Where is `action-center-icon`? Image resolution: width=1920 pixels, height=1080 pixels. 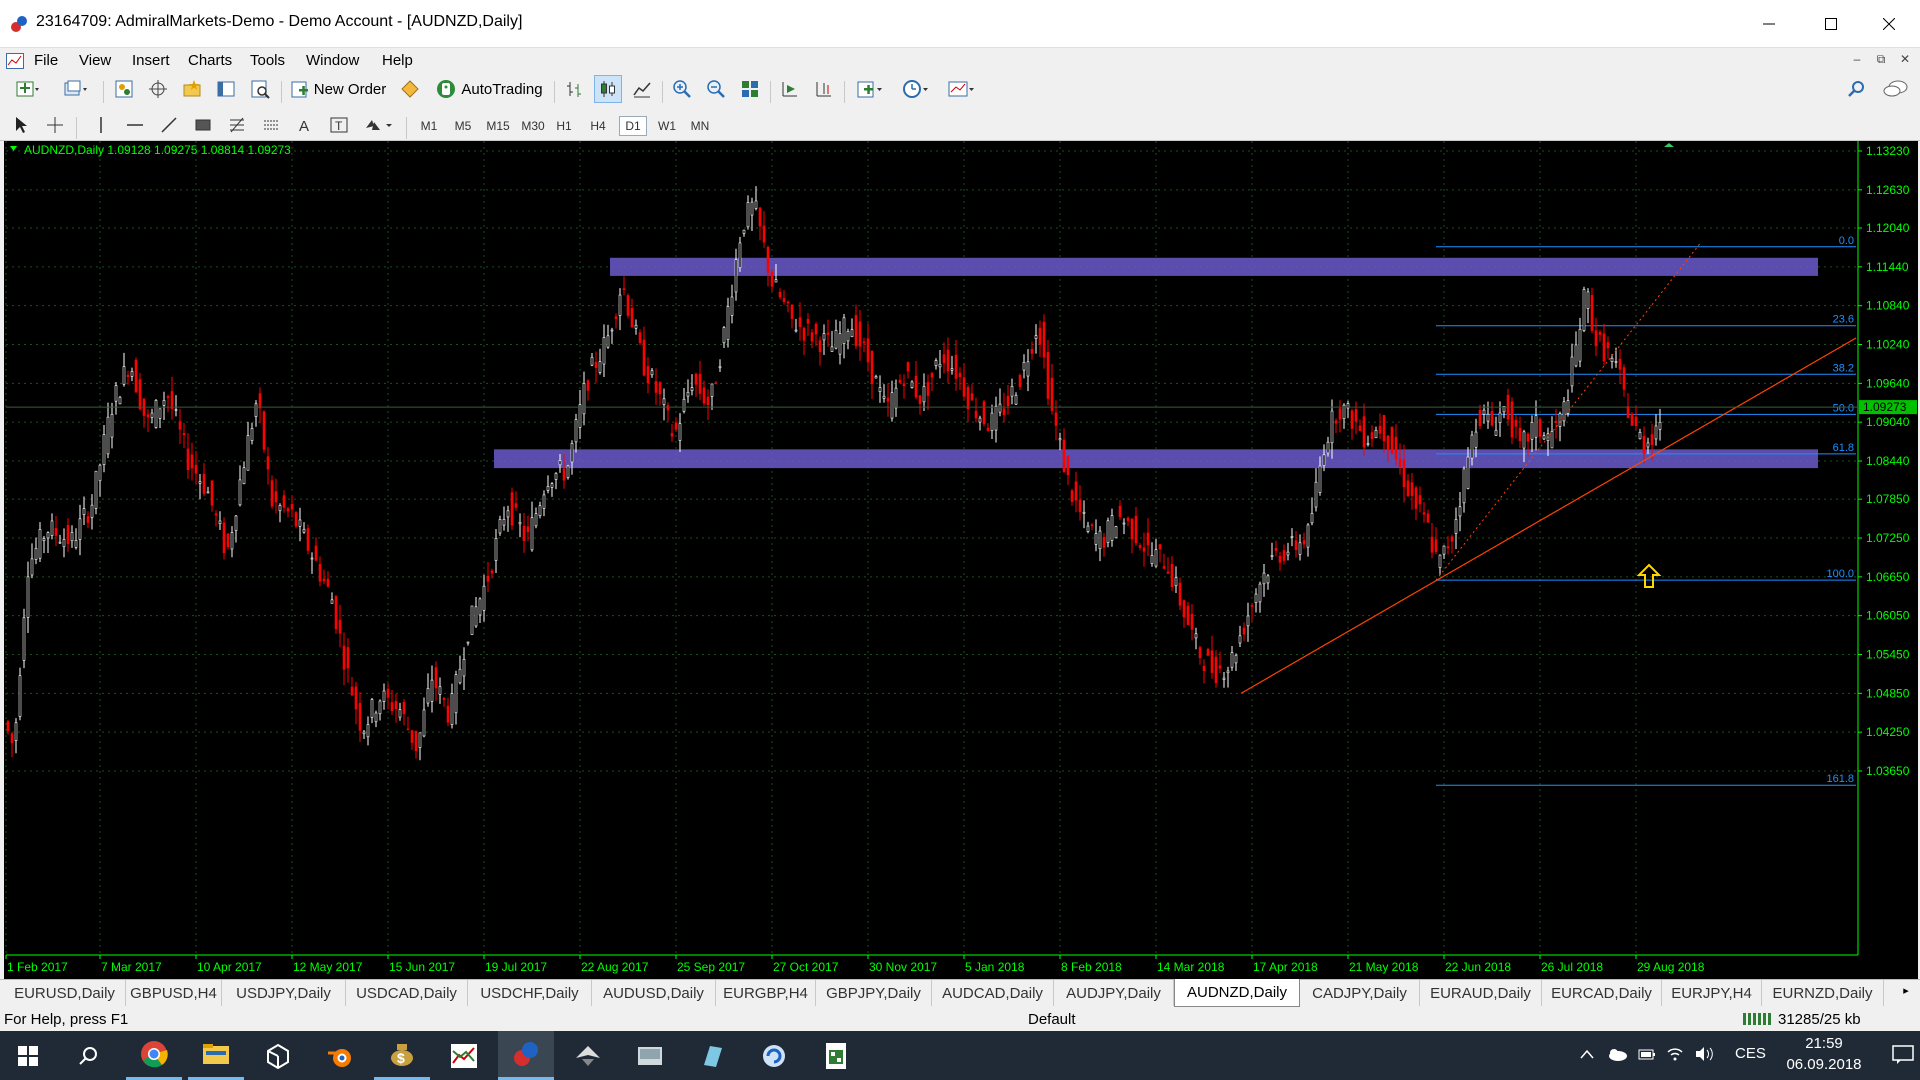 action-center-icon is located at coordinates (1903, 1055).